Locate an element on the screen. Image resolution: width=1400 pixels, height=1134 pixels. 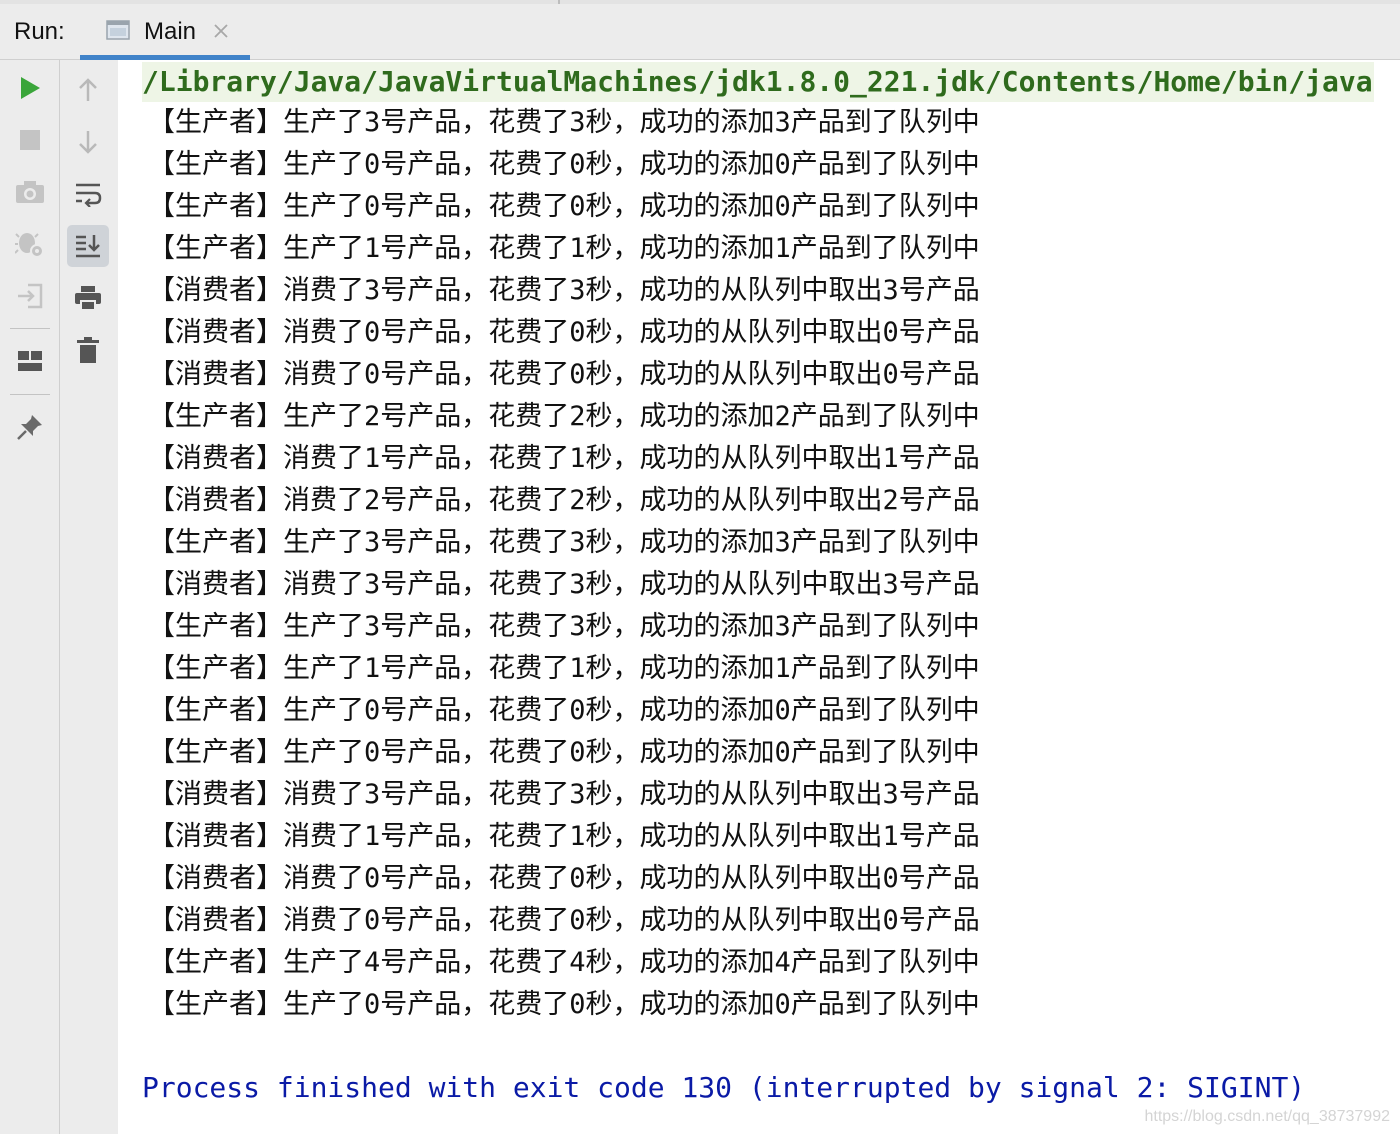
pin-tab-button is located at coordinates (30, 427).